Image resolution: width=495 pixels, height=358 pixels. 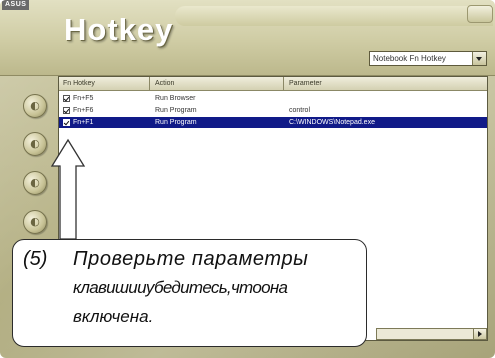 What do you see at coordinates (273, 98) in the screenshot?
I see `table-row: Fn+F5 Run Browser` at bounding box center [273, 98].